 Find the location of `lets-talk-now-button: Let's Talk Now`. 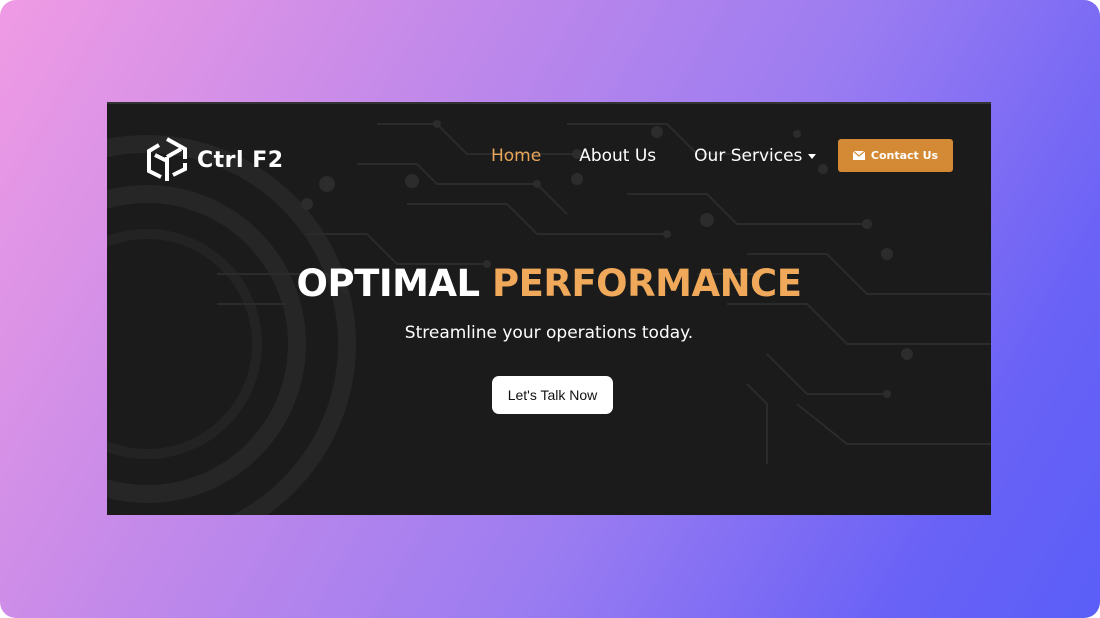

lets-talk-now-button: Let's Talk Now is located at coordinates (552, 395).